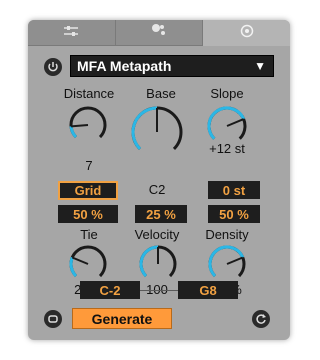 The height and width of the screenshot is (360, 320). Describe the element at coordinates (234, 190) in the screenshot. I see `base-offset-box: 0 st` at that location.